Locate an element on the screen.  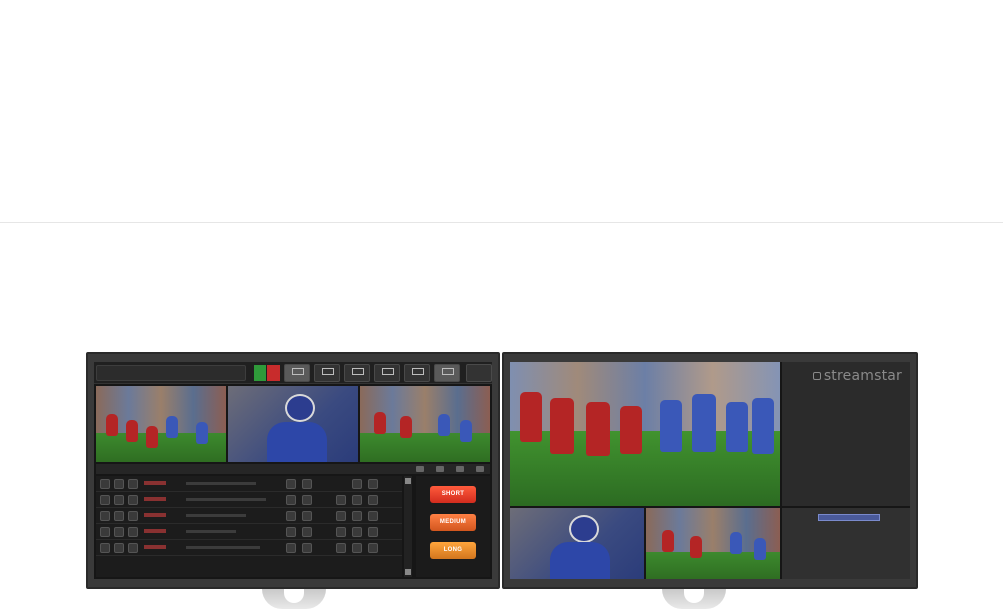
multiview-button is located at coordinates (417, 373).